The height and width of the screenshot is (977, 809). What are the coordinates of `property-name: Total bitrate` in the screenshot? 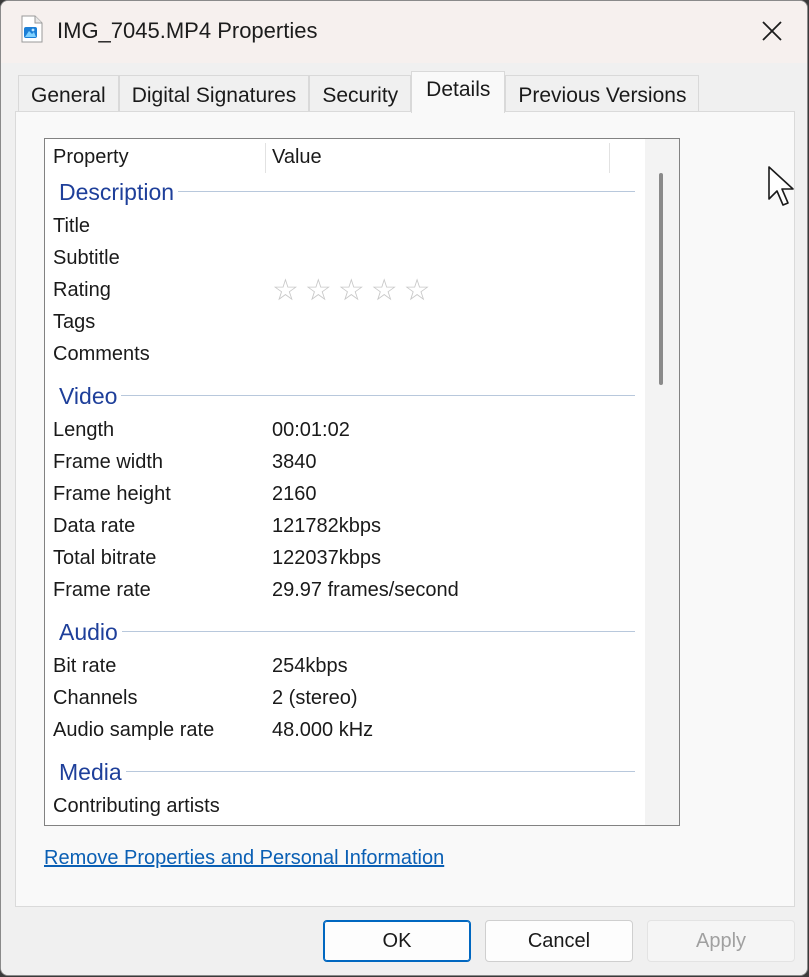 It's located at (105, 558).